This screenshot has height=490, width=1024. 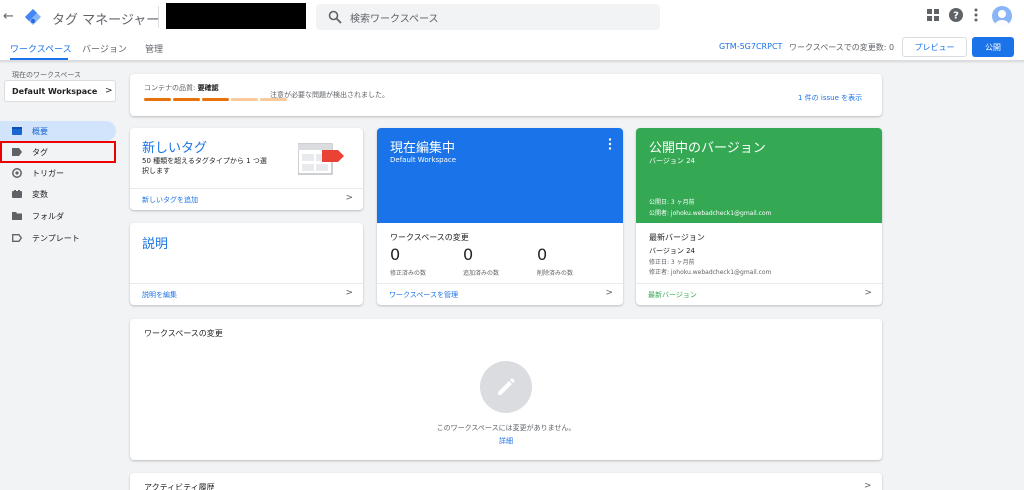 What do you see at coordinates (329, 95) in the screenshot?
I see `quality-message: 注意が必要な問題が検出されました。` at bounding box center [329, 95].